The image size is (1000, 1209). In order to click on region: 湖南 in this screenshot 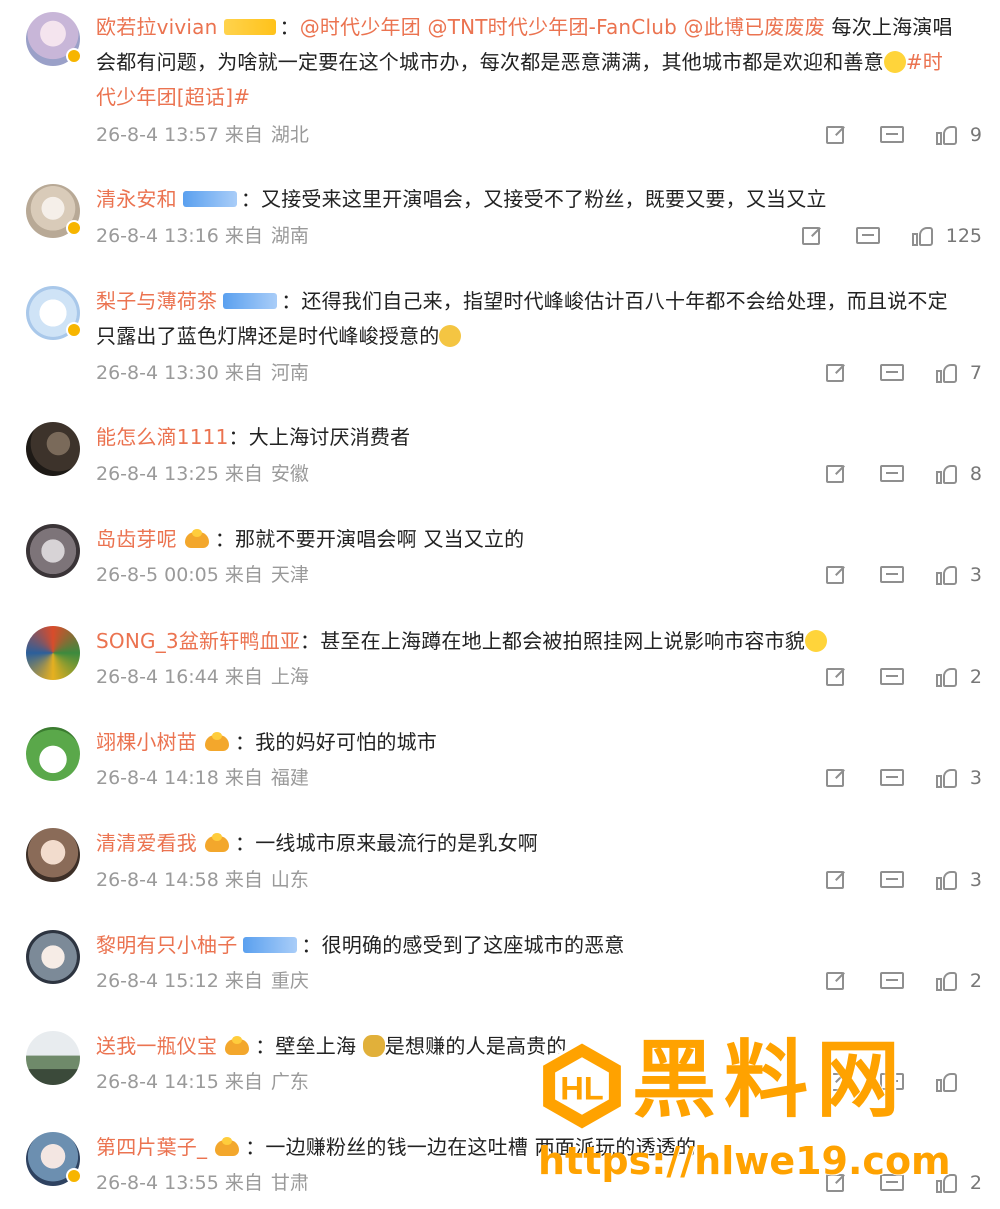, I will do `click(289, 236)`.